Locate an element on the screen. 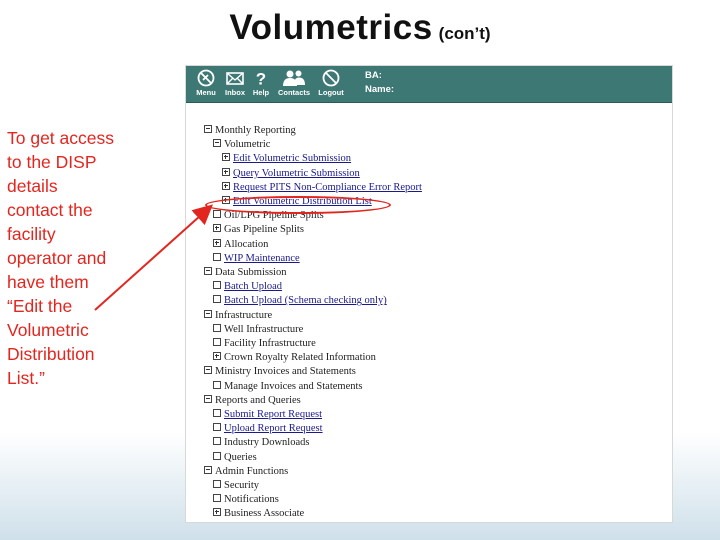 Image resolution: width=720 pixels, height=540 pixels. pointer-arrow is located at coordinates (153, 257).